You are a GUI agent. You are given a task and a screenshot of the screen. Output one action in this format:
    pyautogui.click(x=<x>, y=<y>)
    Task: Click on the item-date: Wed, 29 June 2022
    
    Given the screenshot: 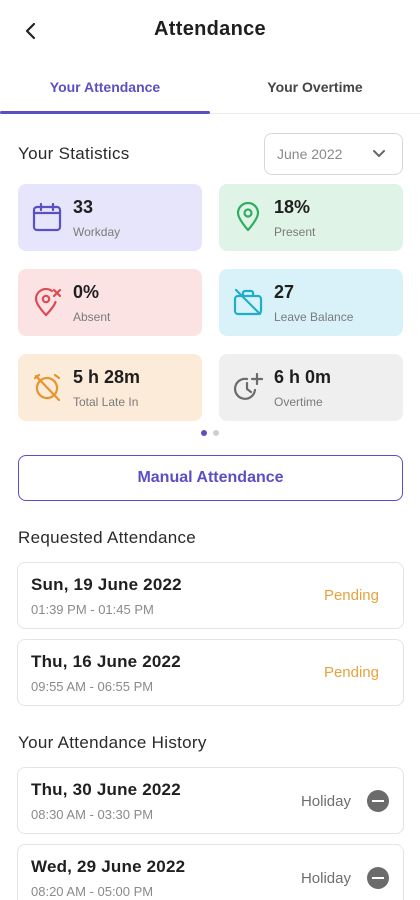 What is the action you would take?
    pyautogui.click(x=108, y=866)
    